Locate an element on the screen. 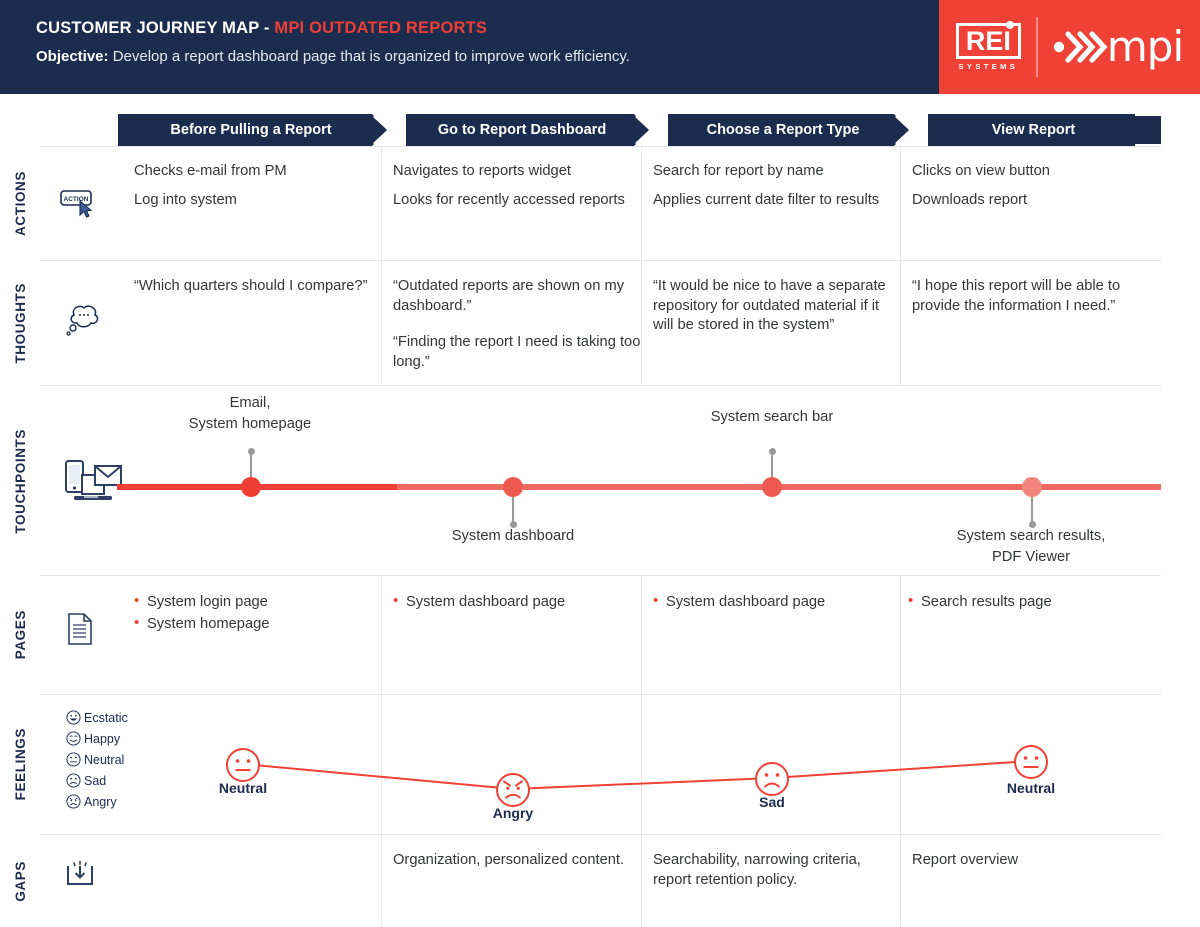  pages-item: System login page is located at coordinates (254, 601).